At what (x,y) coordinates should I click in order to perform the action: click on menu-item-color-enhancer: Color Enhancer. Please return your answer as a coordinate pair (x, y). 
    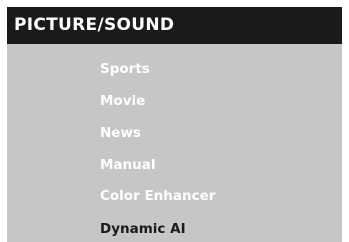
    Looking at the image, I should click on (157, 196).